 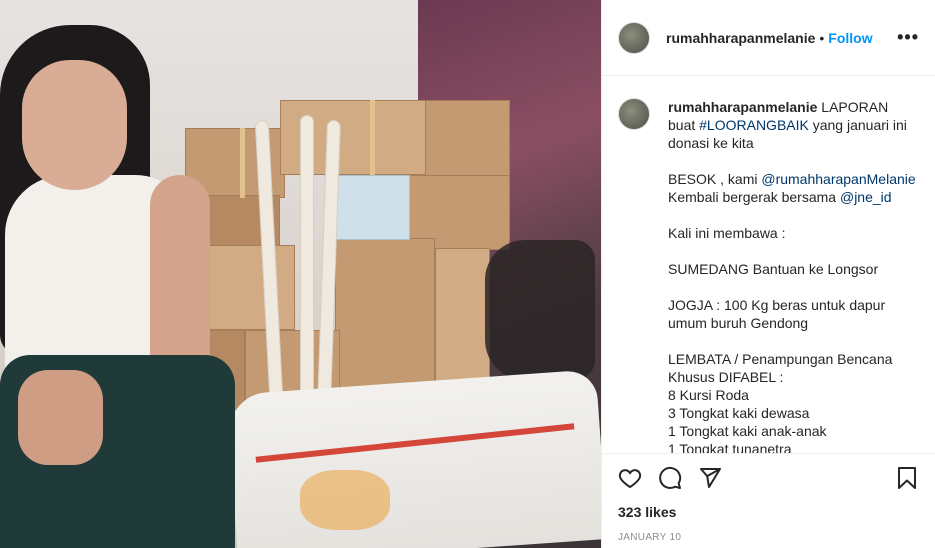 I want to click on like-count: 323 likes, so click(x=768, y=512).